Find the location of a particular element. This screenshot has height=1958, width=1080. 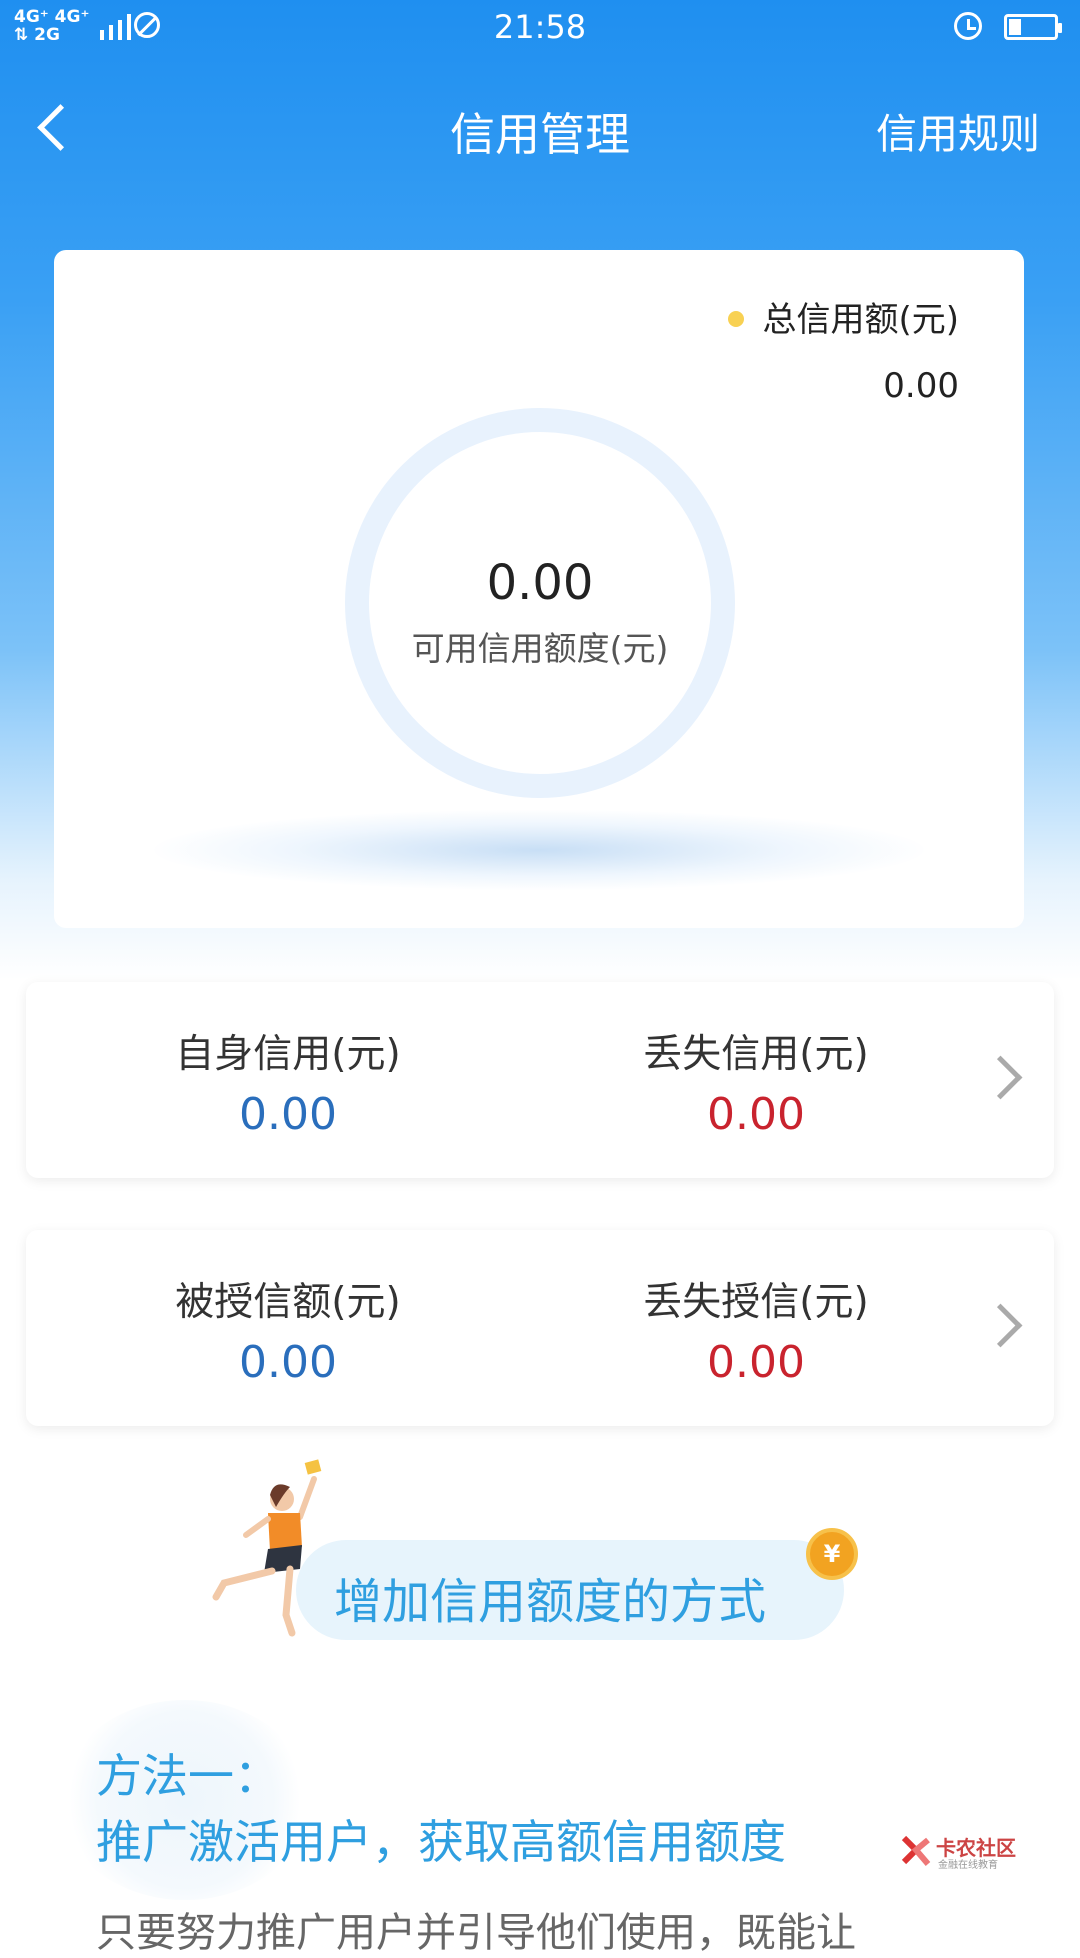

watermark-sub: 金融在线教育 is located at coordinates (968, 1865).